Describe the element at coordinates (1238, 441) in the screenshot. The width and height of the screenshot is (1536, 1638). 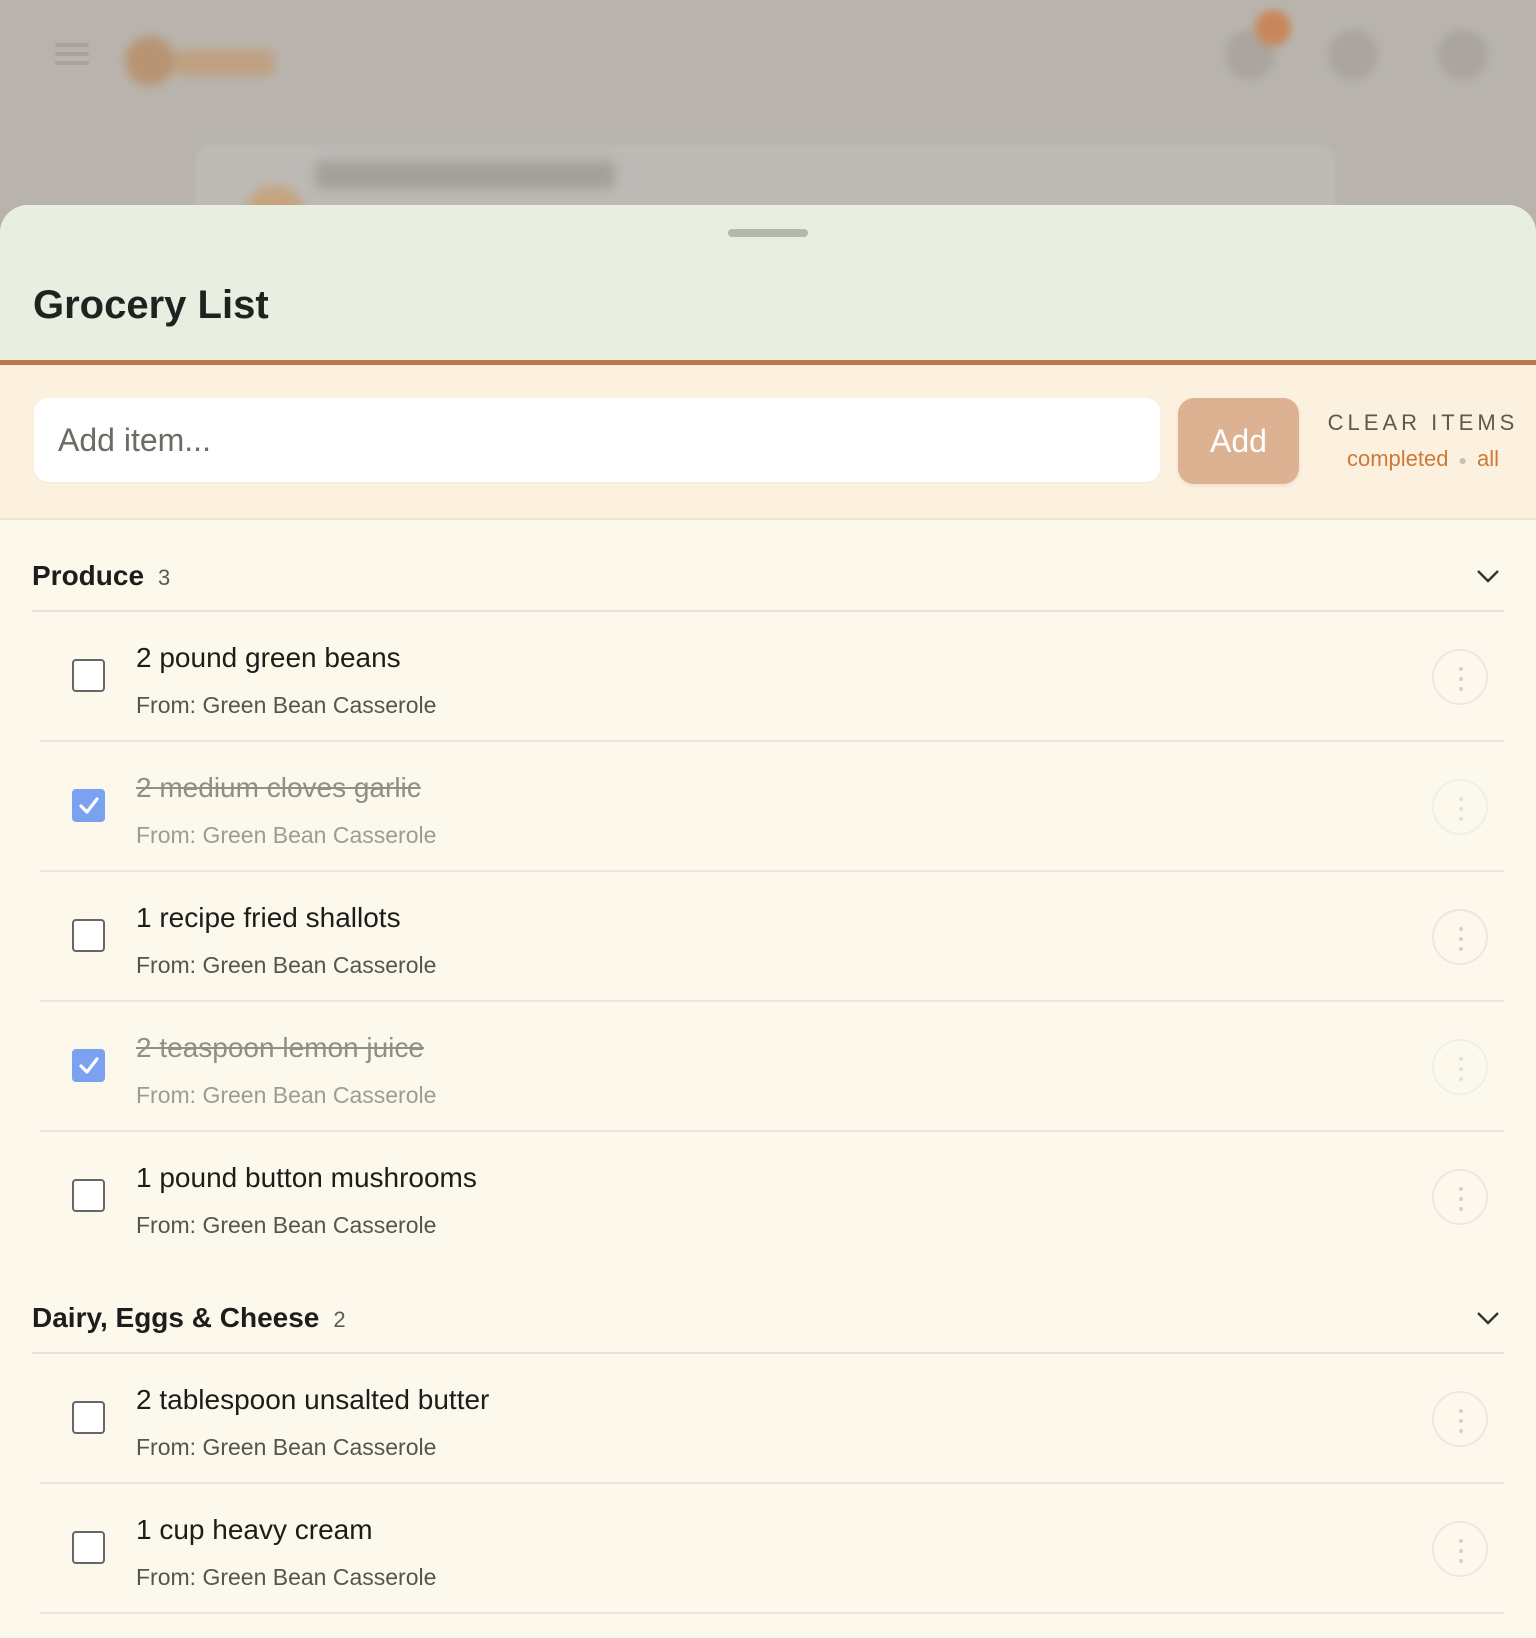
I see `add-button: Add` at that location.